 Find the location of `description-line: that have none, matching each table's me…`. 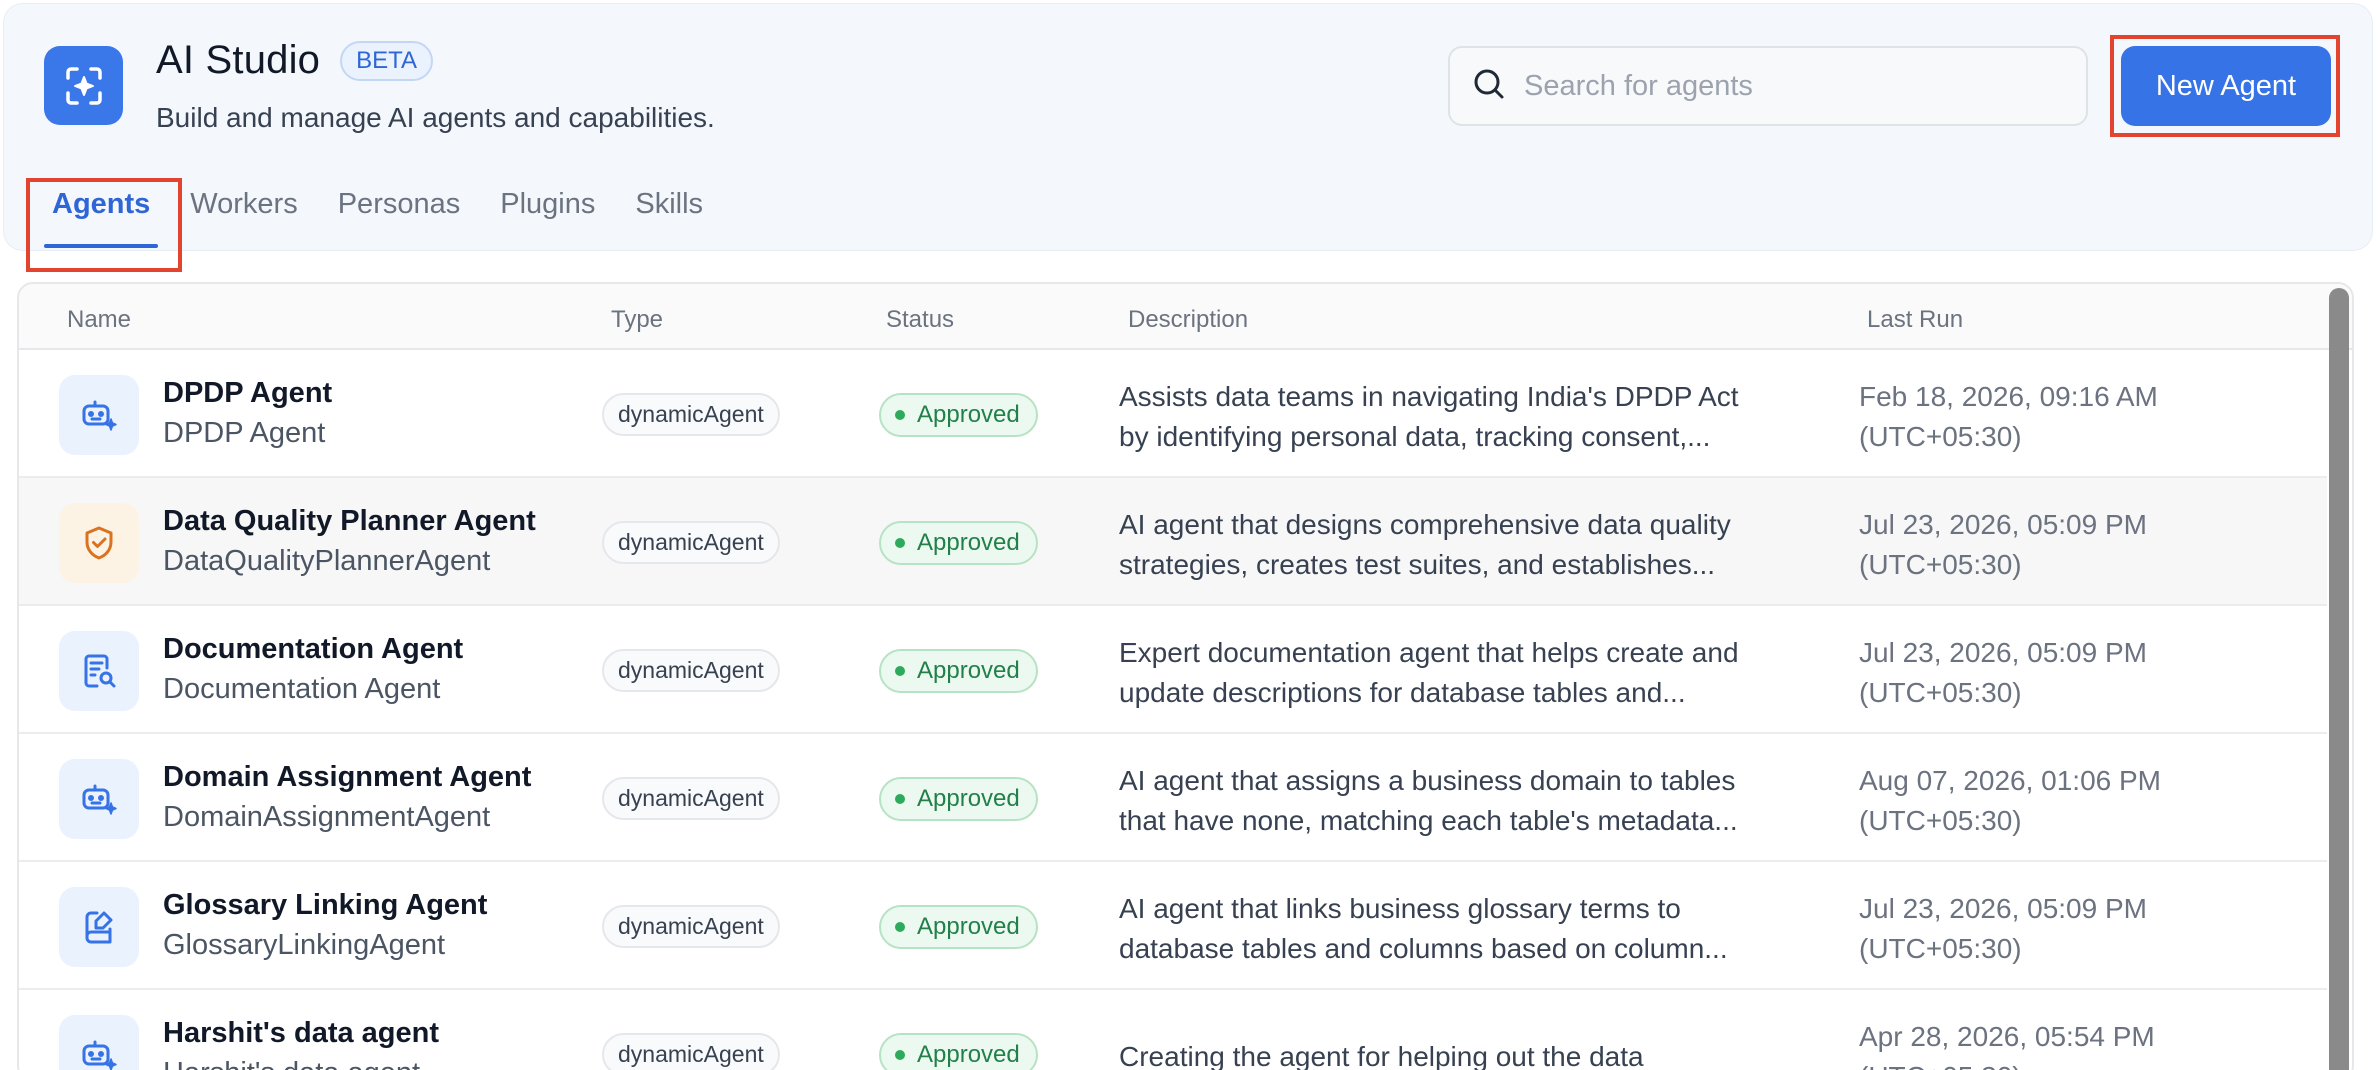

description-line: that have none, matching each table's me… is located at coordinates (1428, 820).